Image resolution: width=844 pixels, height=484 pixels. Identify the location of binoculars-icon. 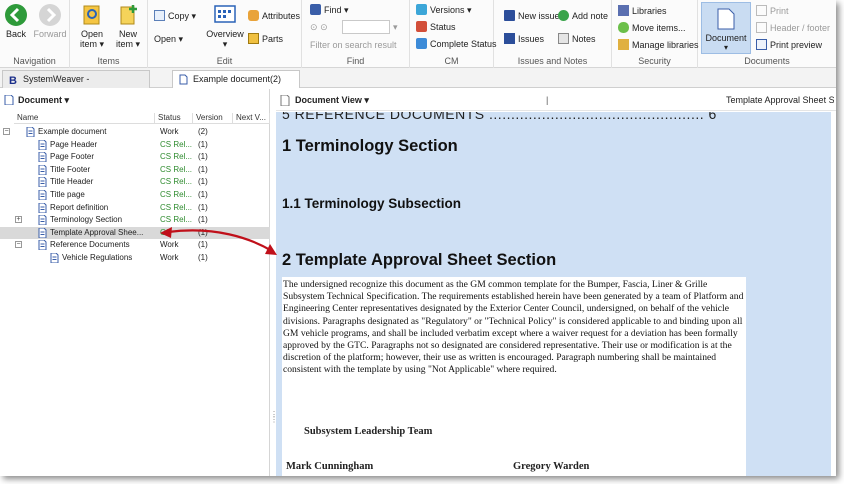
(315, 9).